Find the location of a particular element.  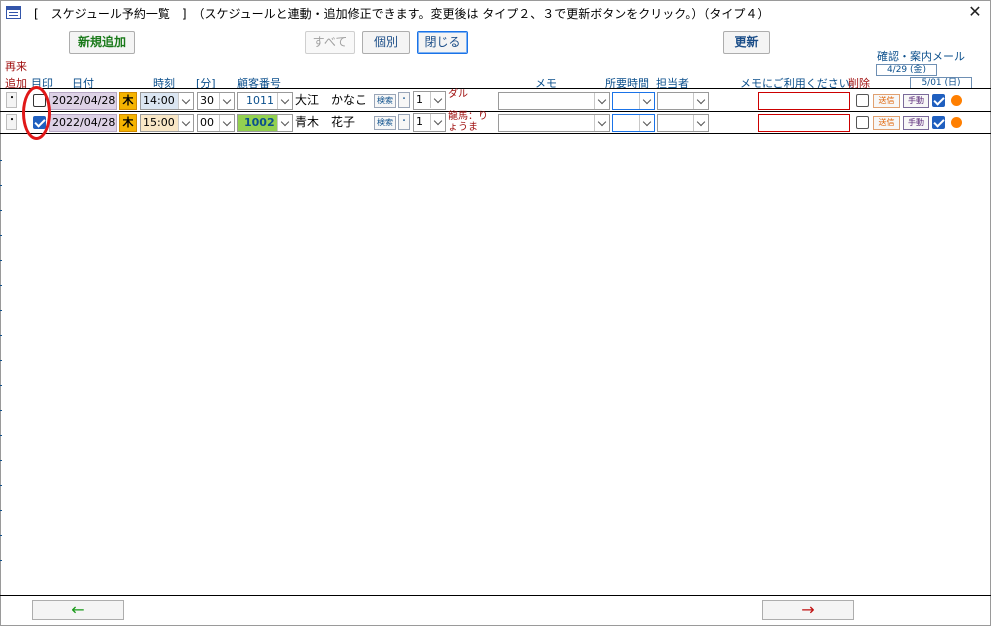

customer-name: 青木 花子 is located at coordinates (325, 122).